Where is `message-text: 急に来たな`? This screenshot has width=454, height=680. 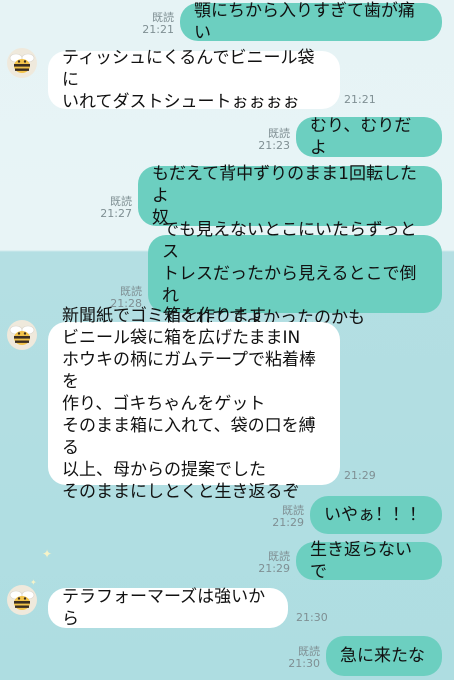
message-text: 急に来たな is located at coordinates (382, 656).